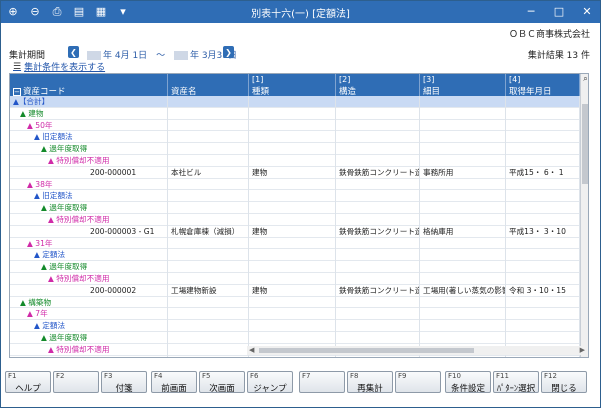  What do you see at coordinates (558, 56) in the screenshot?
I see `result-count: 集計結果 13 件` at bounding box center [558, 56].